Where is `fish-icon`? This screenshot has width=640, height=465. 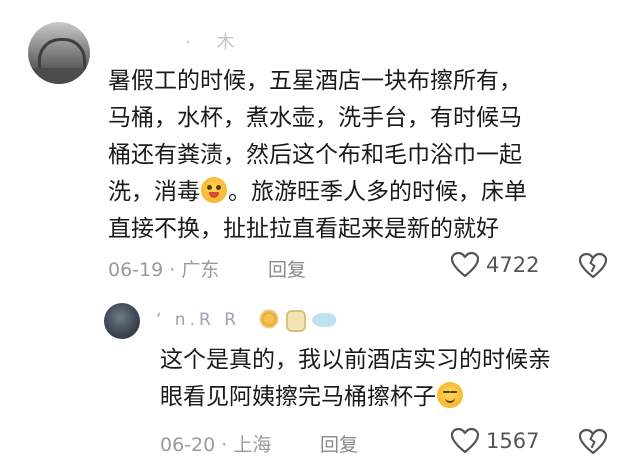 fish-icon is located at coordinates (324, 320).